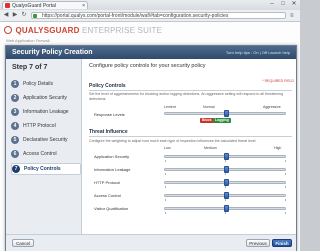 The height and width of the screenshot is (251, 320). What do you see at coordinates (283, 4) in the screenshot?
I see `maximize-icon: □` at bounding box center [283, 4].